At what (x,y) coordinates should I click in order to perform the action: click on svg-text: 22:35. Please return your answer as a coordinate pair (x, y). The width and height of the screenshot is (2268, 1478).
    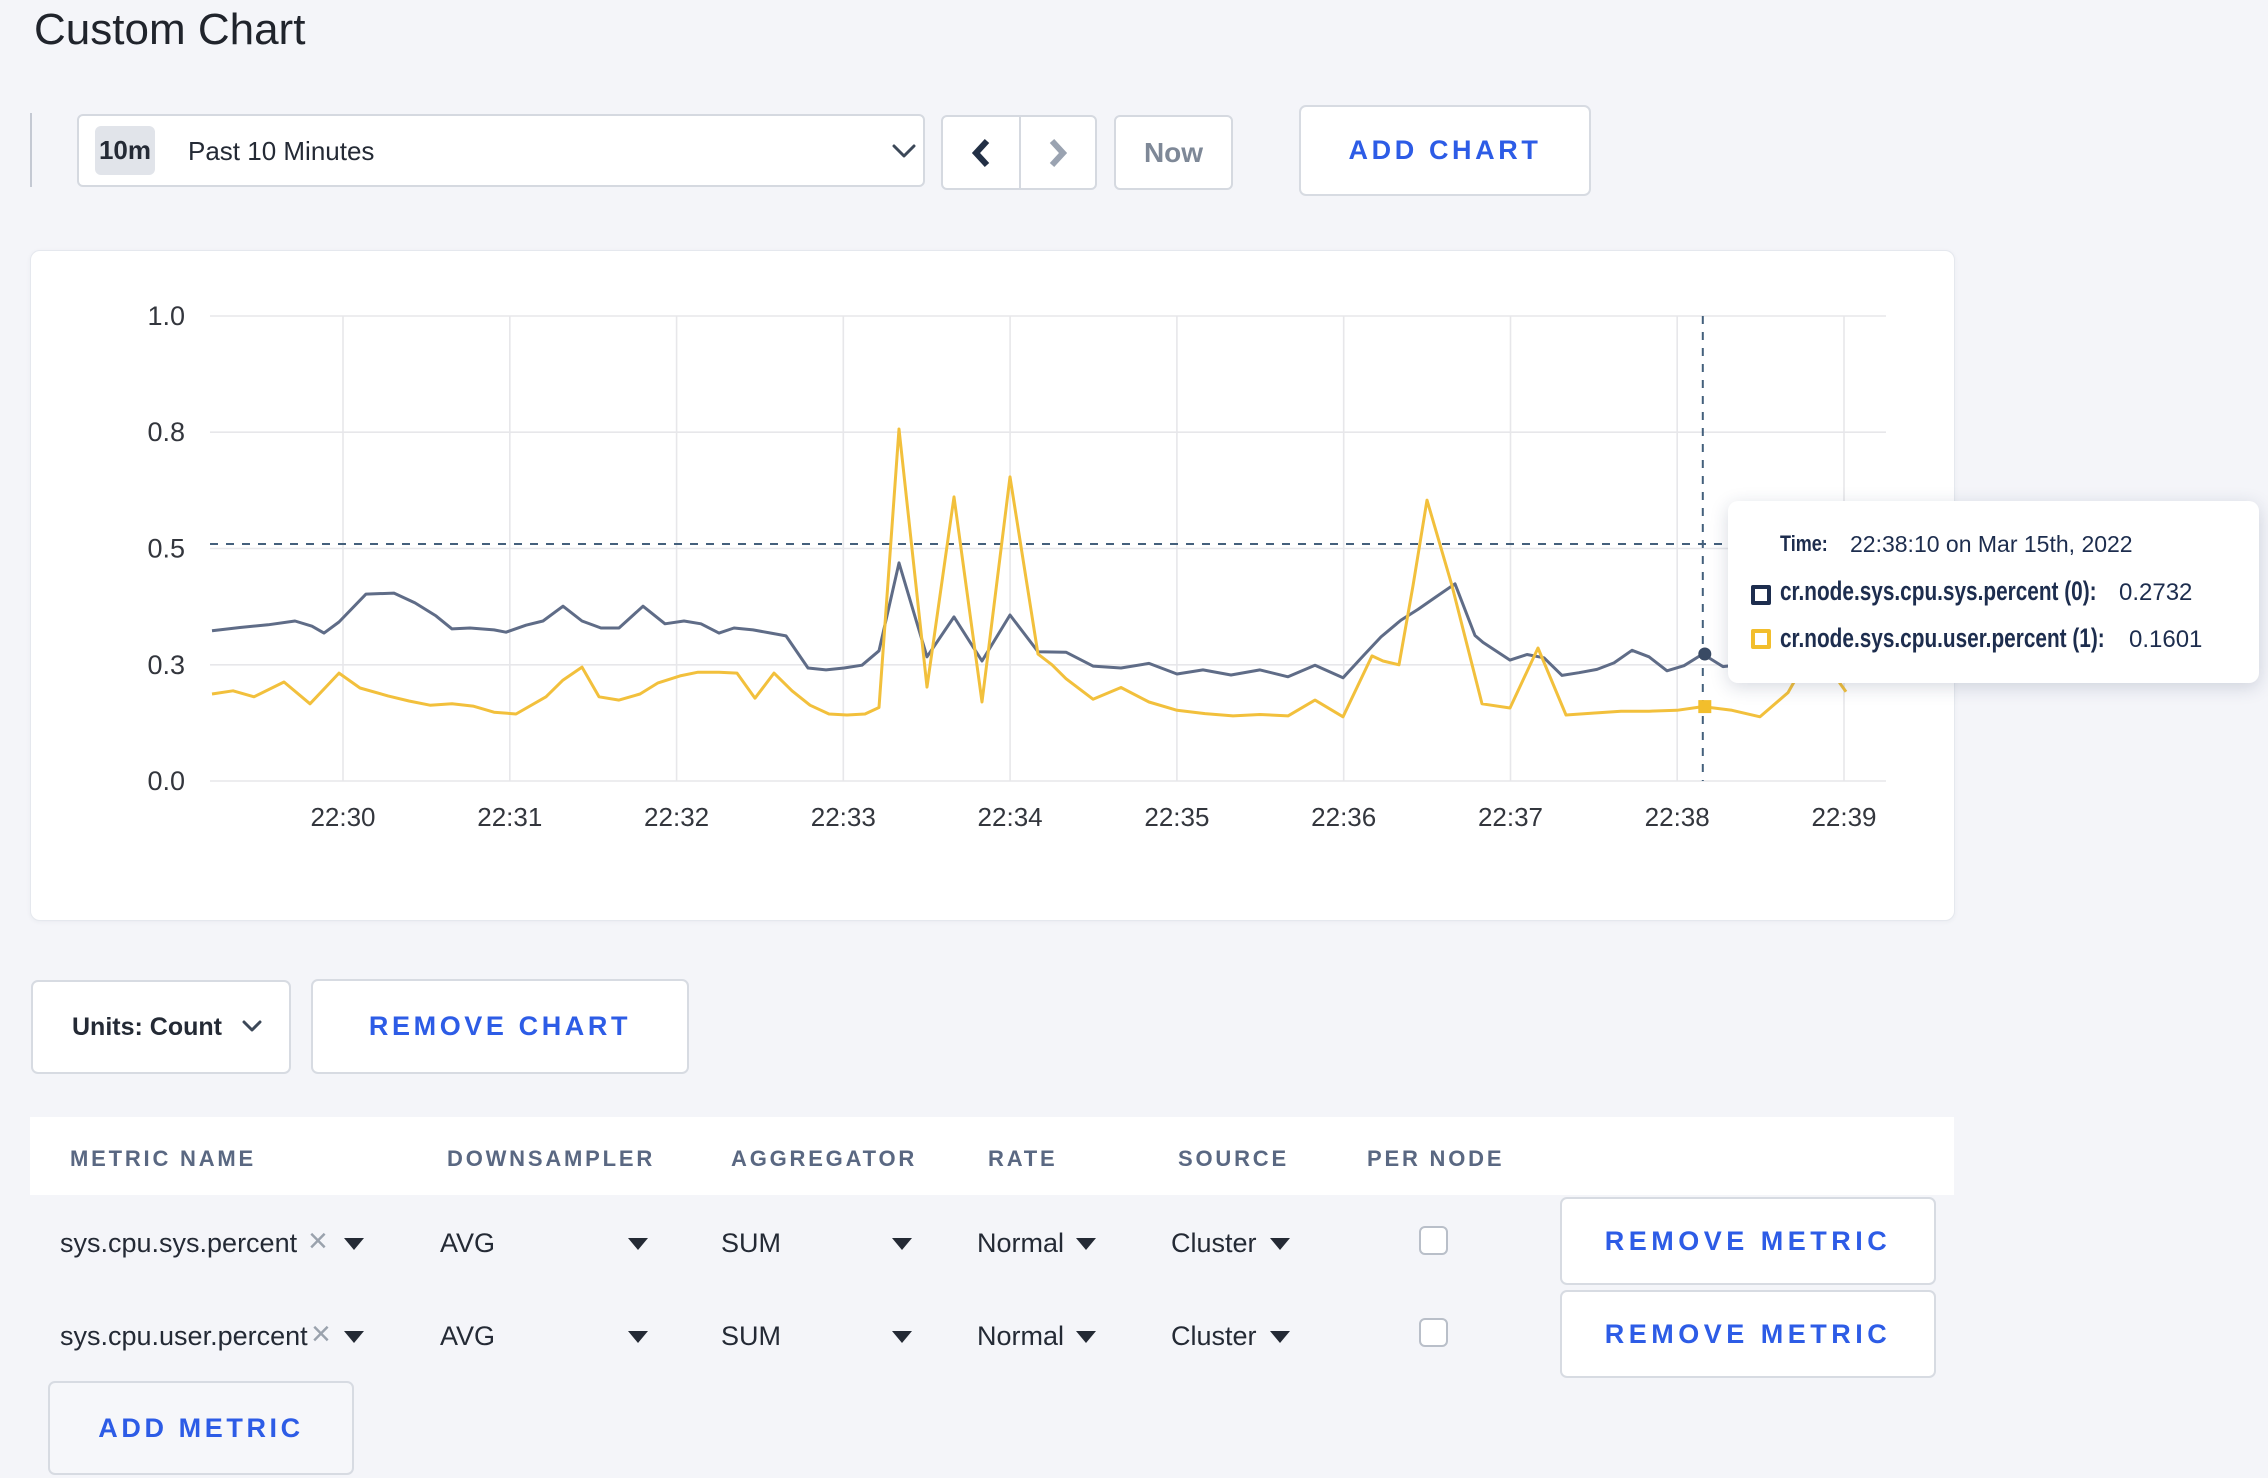
    Looking at the image, I should click on (1176, 817).